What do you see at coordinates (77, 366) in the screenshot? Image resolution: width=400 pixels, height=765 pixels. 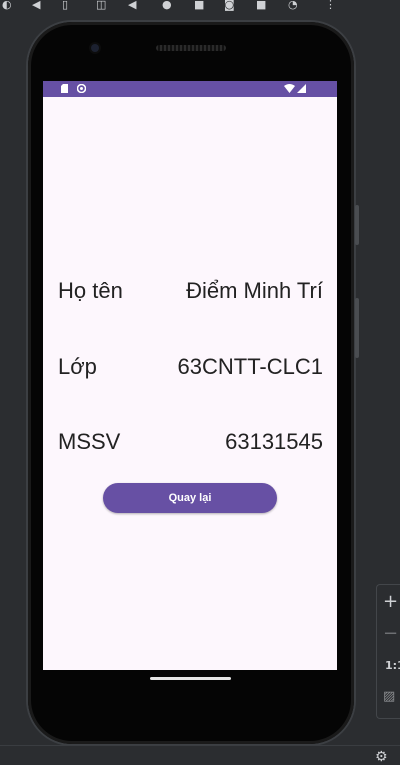 I see `class-label: Lớp` at bounding box center [77, 366].